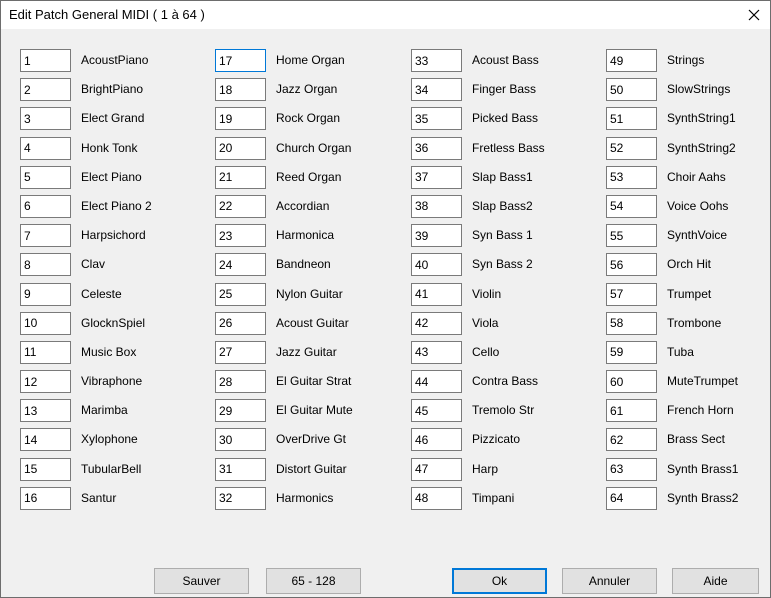 The width and height of the screenshot is (771, 598). Describe the element at coordinates (501, 326) in the screenshot. I see `patch-row: Viola` at that location.